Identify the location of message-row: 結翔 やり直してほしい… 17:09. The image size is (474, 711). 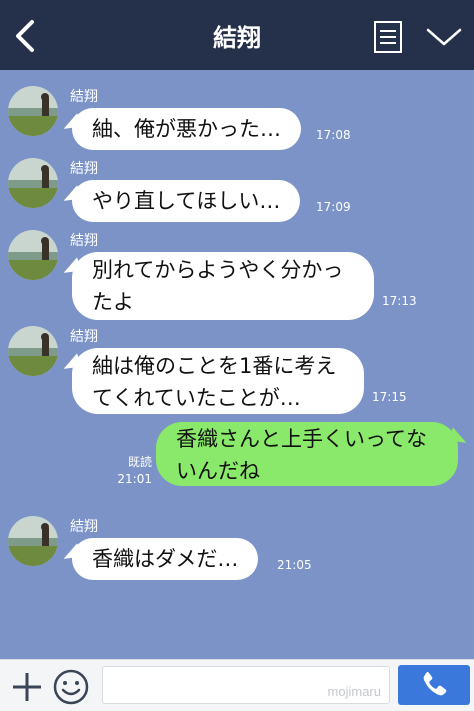
(237, 189).